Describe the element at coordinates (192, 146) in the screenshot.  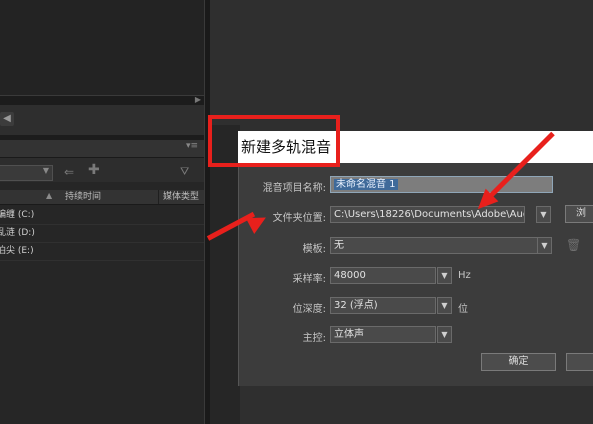
I see `panel-menu-icon: ▾≡` at that location.